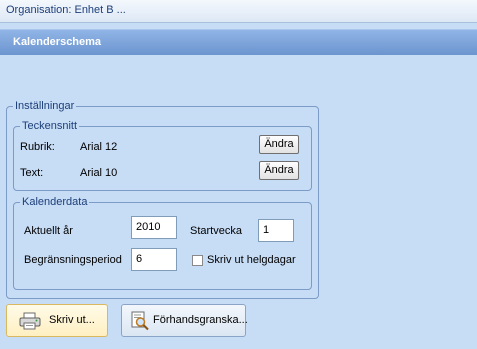 This screenshot has width=477, height=349. What do you see at coordinates (37, 147) in the screenshot?
I see `heading-font-label: Rubrik:` at bounding box center [37, 147].